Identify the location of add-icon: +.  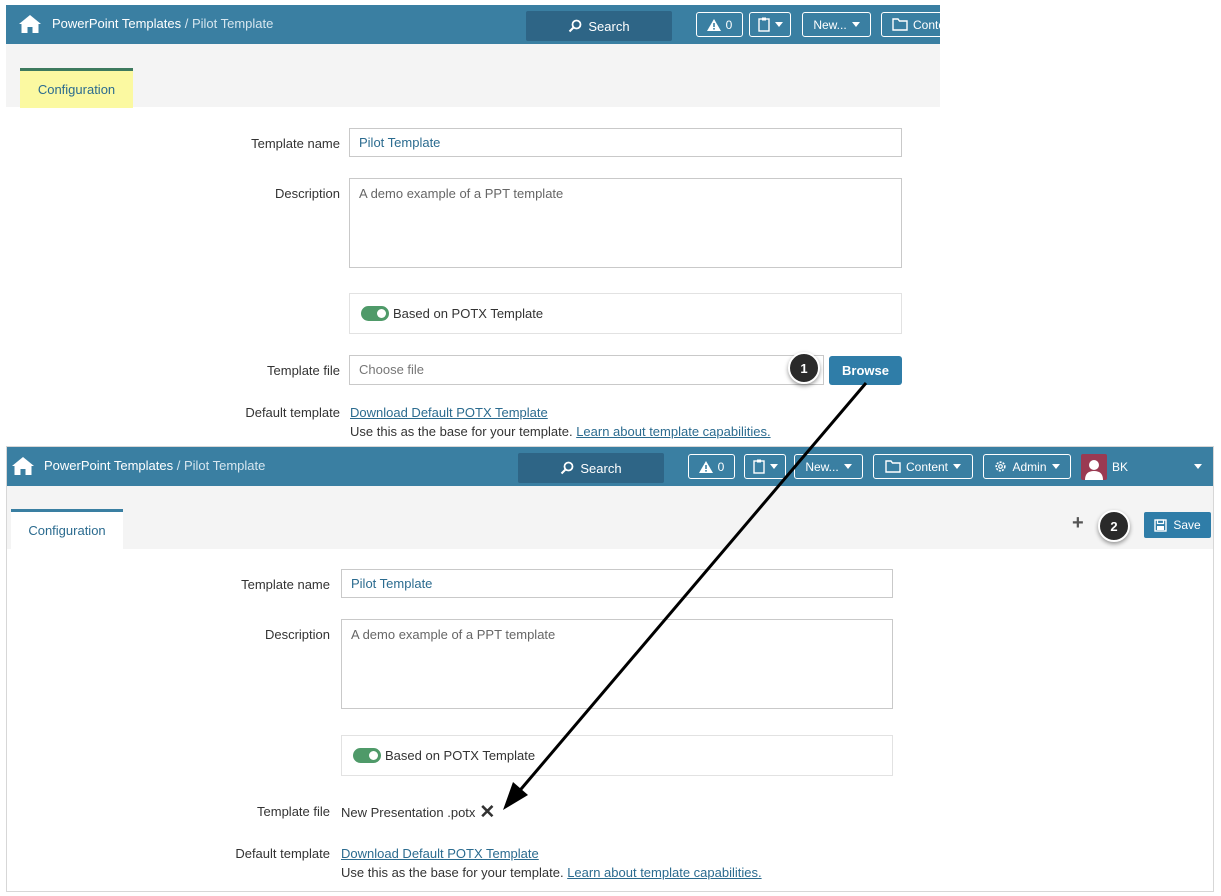
(1078, 523).